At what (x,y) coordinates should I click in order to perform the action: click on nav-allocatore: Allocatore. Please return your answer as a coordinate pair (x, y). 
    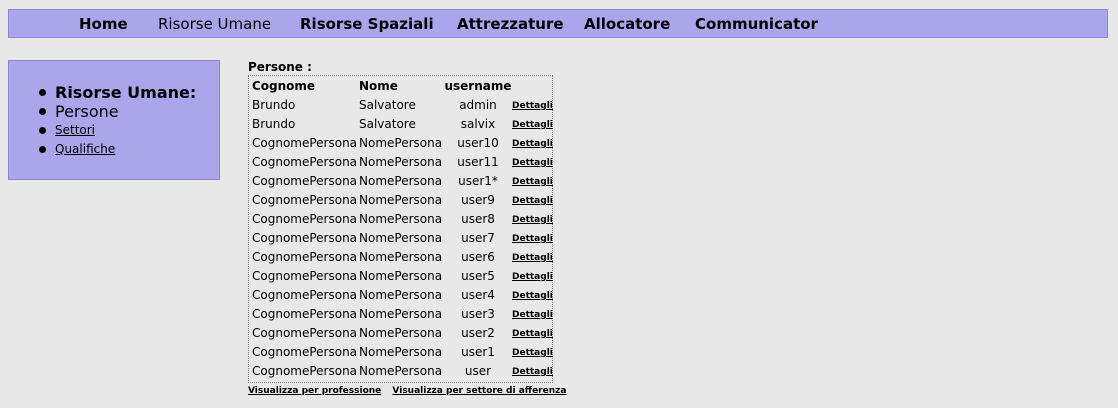
    Looking at the image, I should click on (627, 24).